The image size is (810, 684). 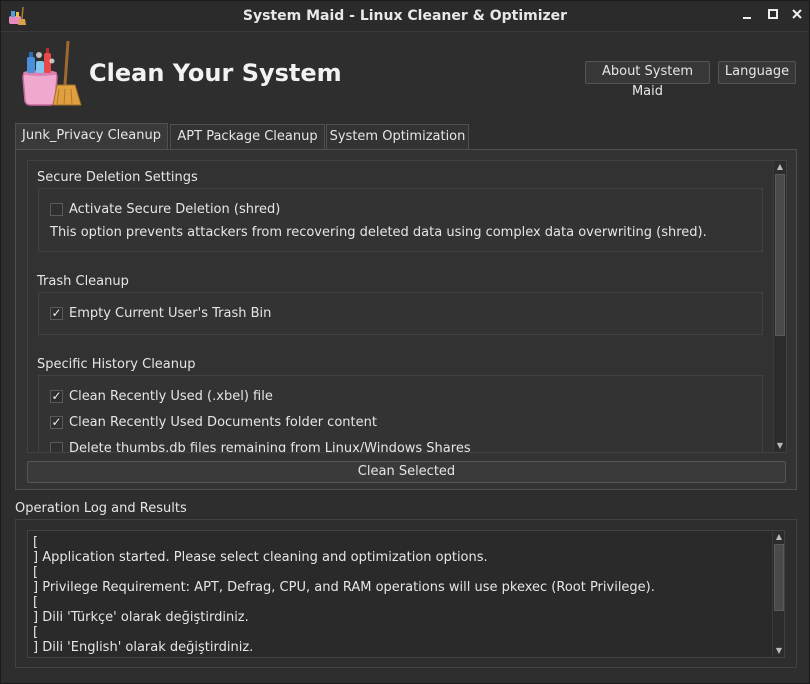 I want to click on history-xbel-label: Clean Recently Used (.xbel) file, so click(x=171, y=396).